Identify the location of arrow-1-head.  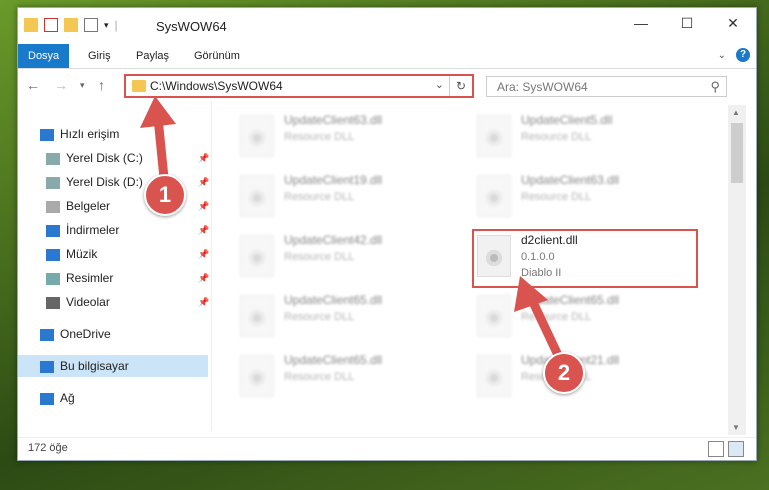
(158, 112).